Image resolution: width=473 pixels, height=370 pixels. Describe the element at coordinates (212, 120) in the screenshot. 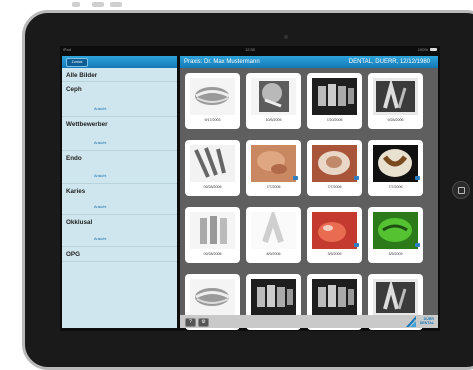

I see `image-date: 9/17/2003` at that location.